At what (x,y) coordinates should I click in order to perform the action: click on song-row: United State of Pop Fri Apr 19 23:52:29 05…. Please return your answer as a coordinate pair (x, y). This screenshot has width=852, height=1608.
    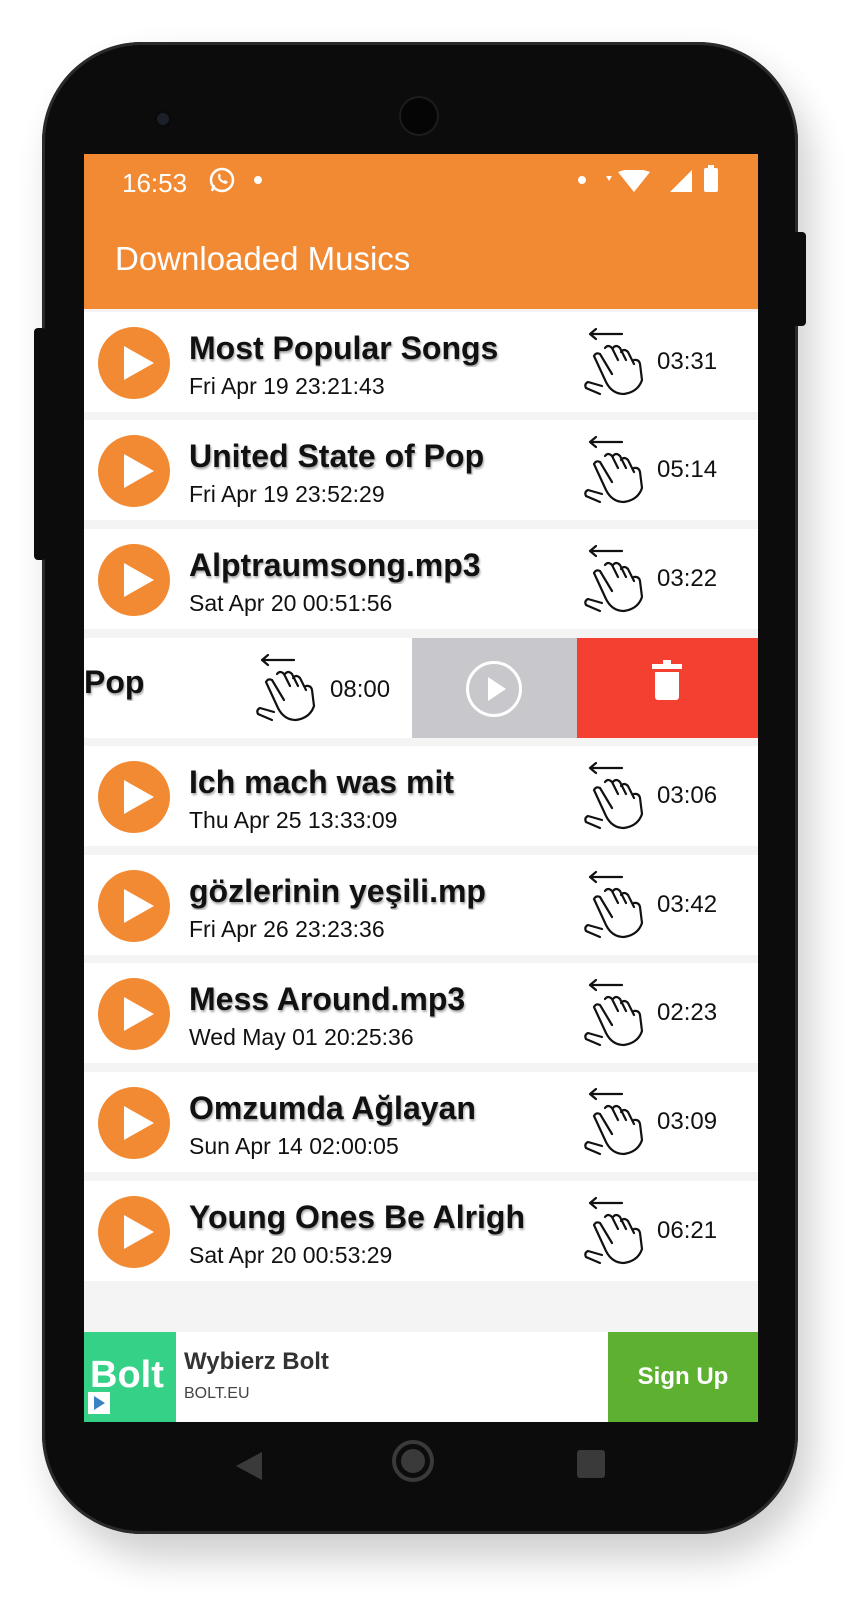
    Looking at the image, I should click on (421, 470).